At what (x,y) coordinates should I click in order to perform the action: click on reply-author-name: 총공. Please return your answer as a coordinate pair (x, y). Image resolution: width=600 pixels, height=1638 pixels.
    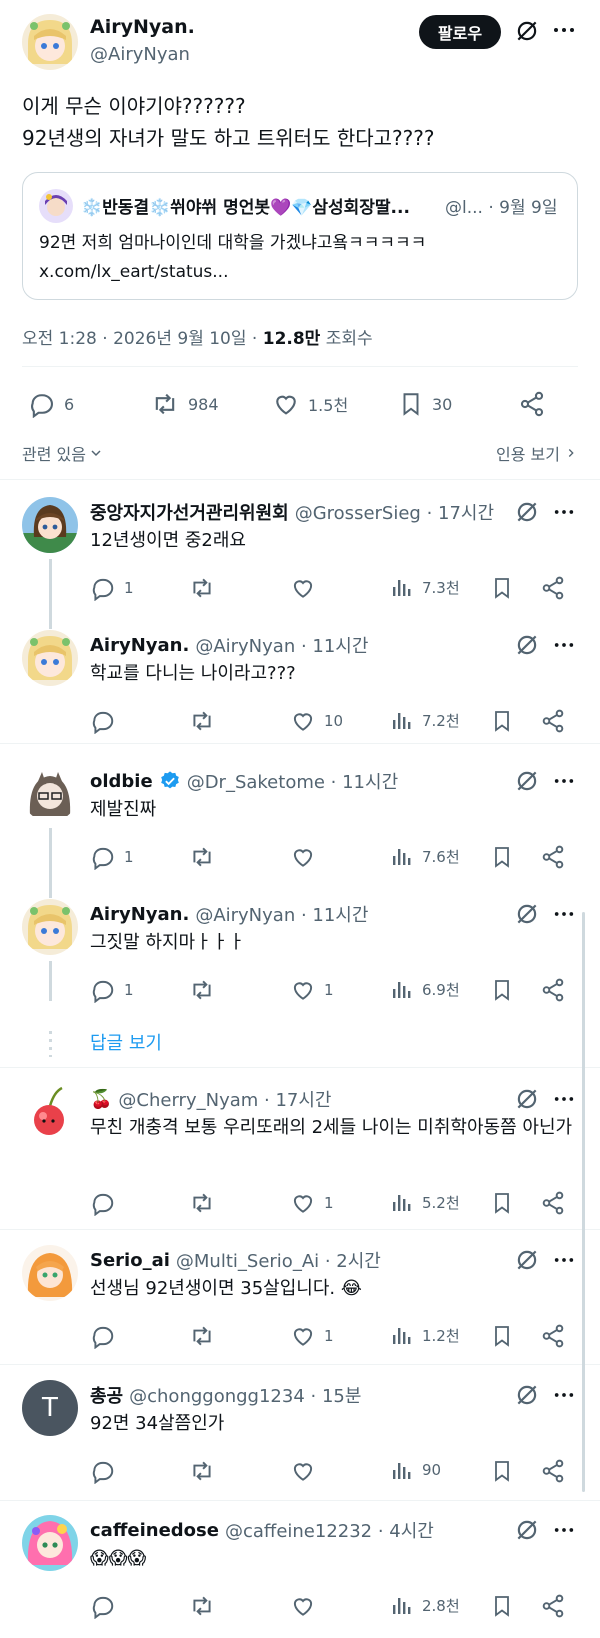
    Looking at the image, I should click on (106, 1395).